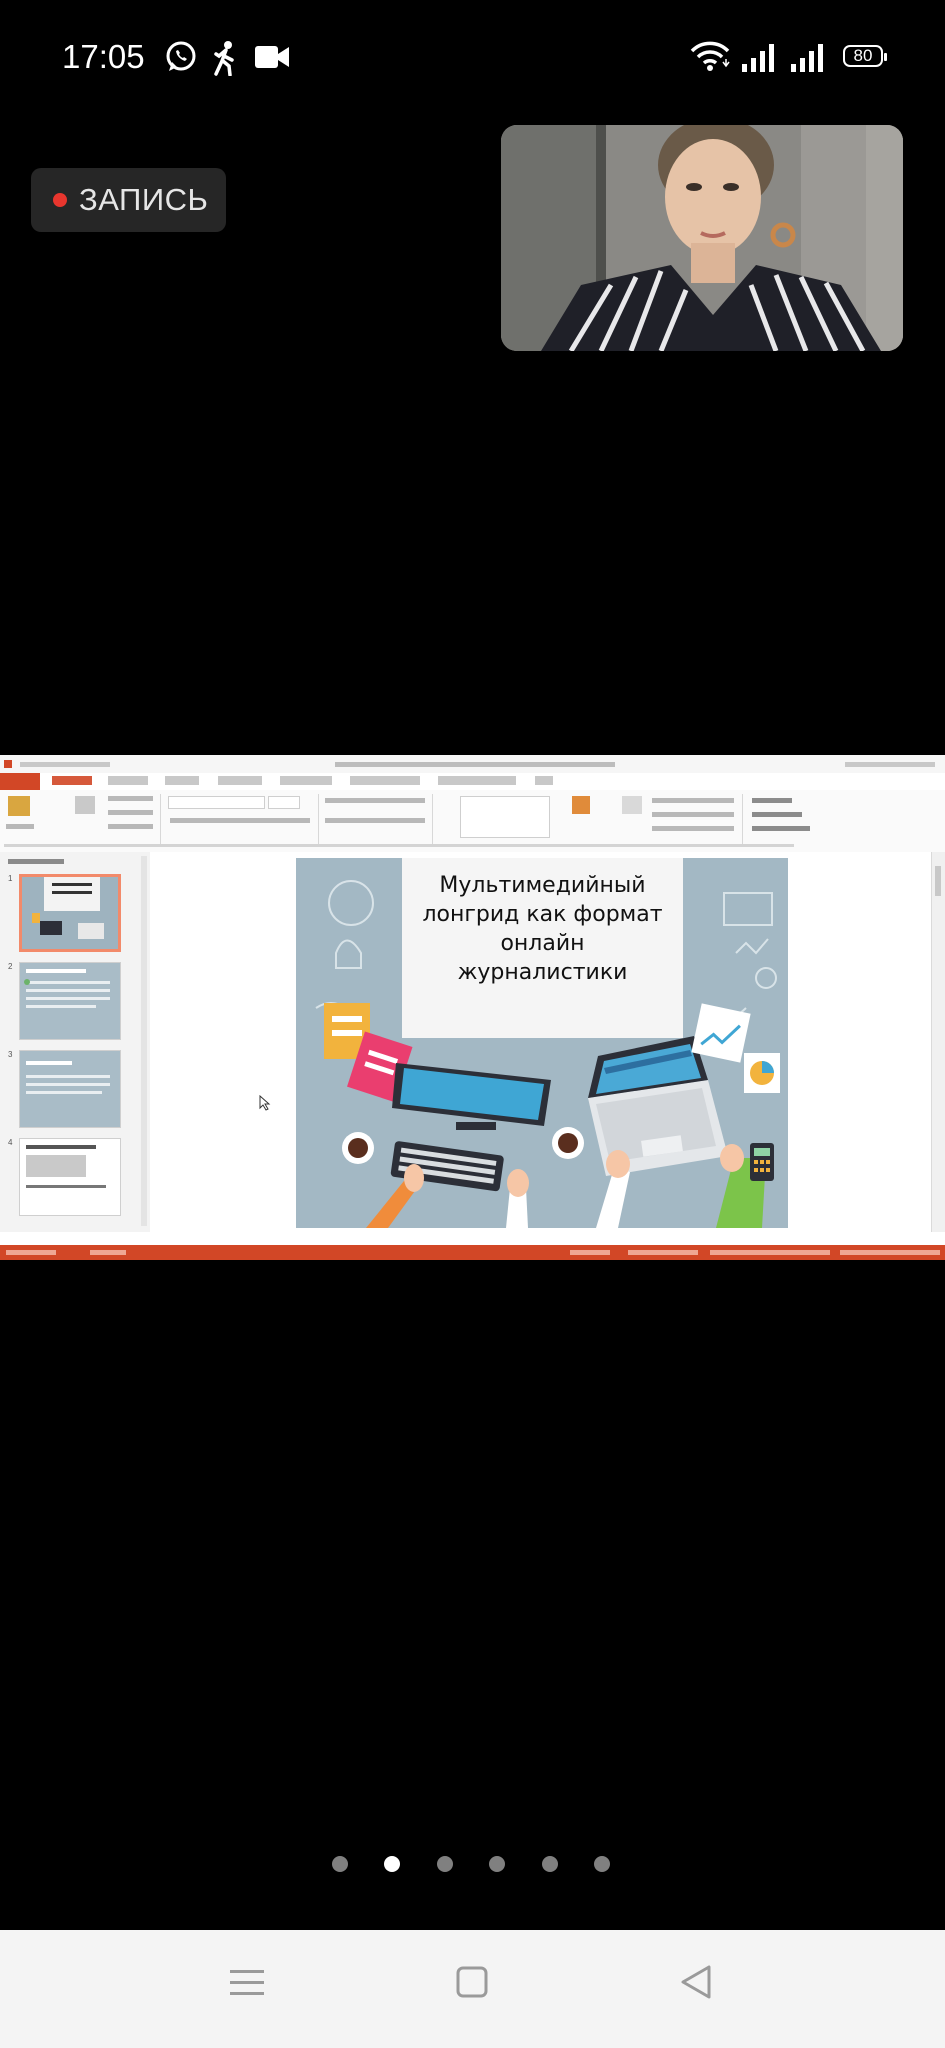 This screenshot has width=945, height=2048. Describe the element at coordinates (8, 764) in the screenshot. I see `powerpoint-app-icon` at that location.